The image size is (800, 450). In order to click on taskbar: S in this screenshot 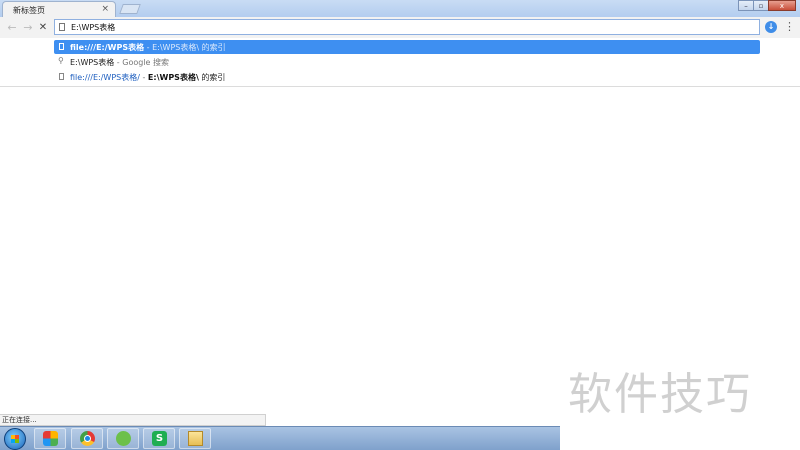, I will do `click(280, 438)`.